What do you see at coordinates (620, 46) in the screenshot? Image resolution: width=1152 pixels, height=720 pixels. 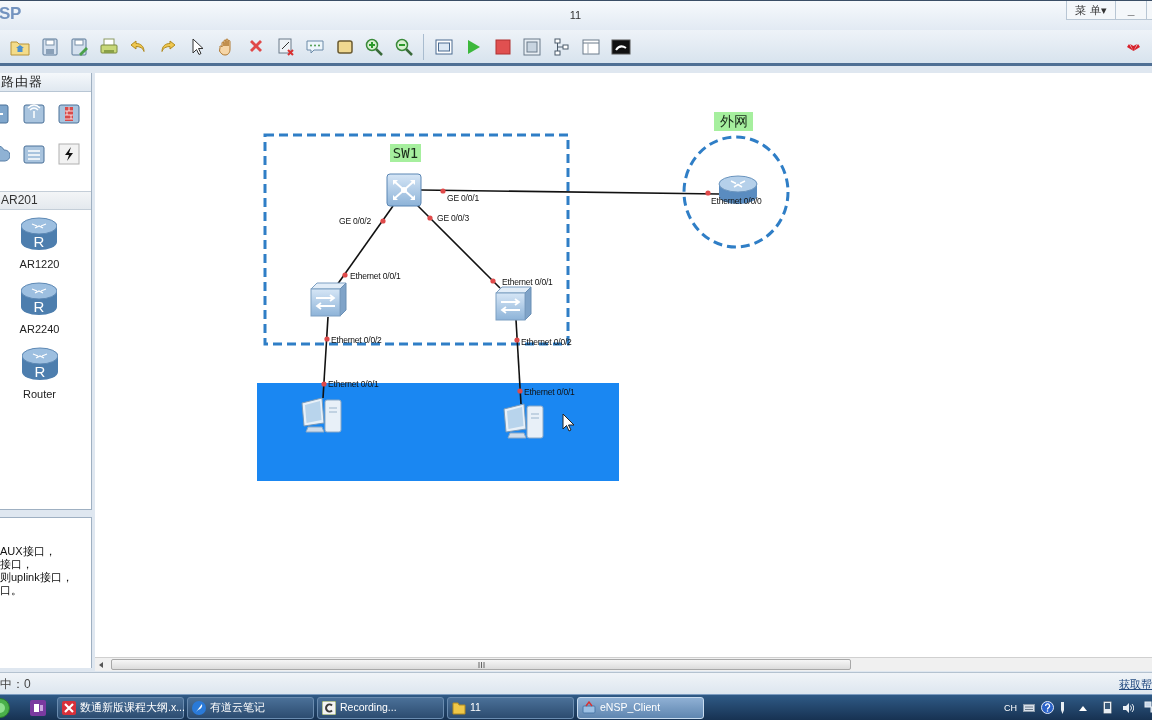 I see `terminal-icon` at bounding box center [620, 46].